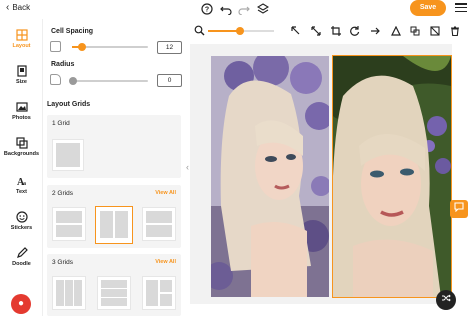  I want to click on collapse-panel-icon: ‹, so click(187, 167).